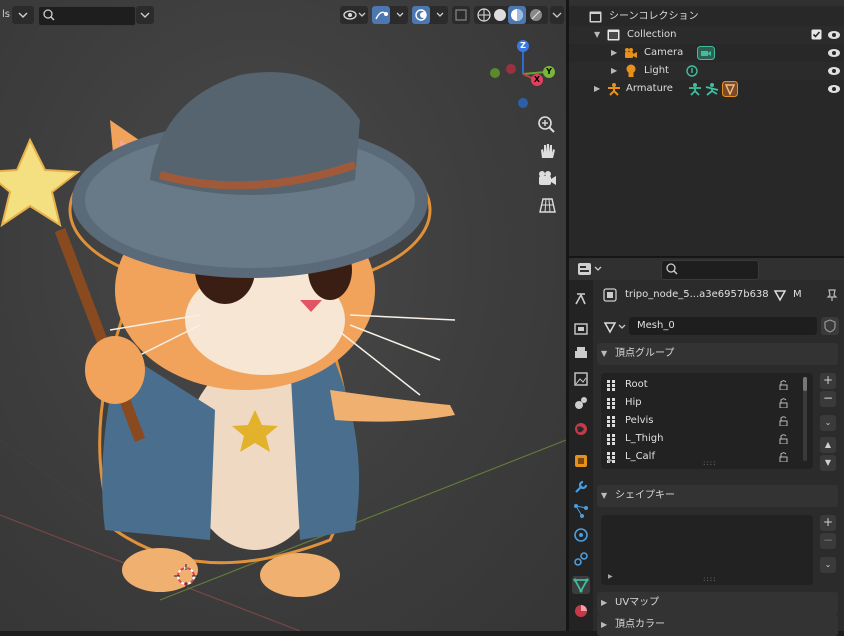  I want to click on transform-gizmo-icon, so click(389, 15).